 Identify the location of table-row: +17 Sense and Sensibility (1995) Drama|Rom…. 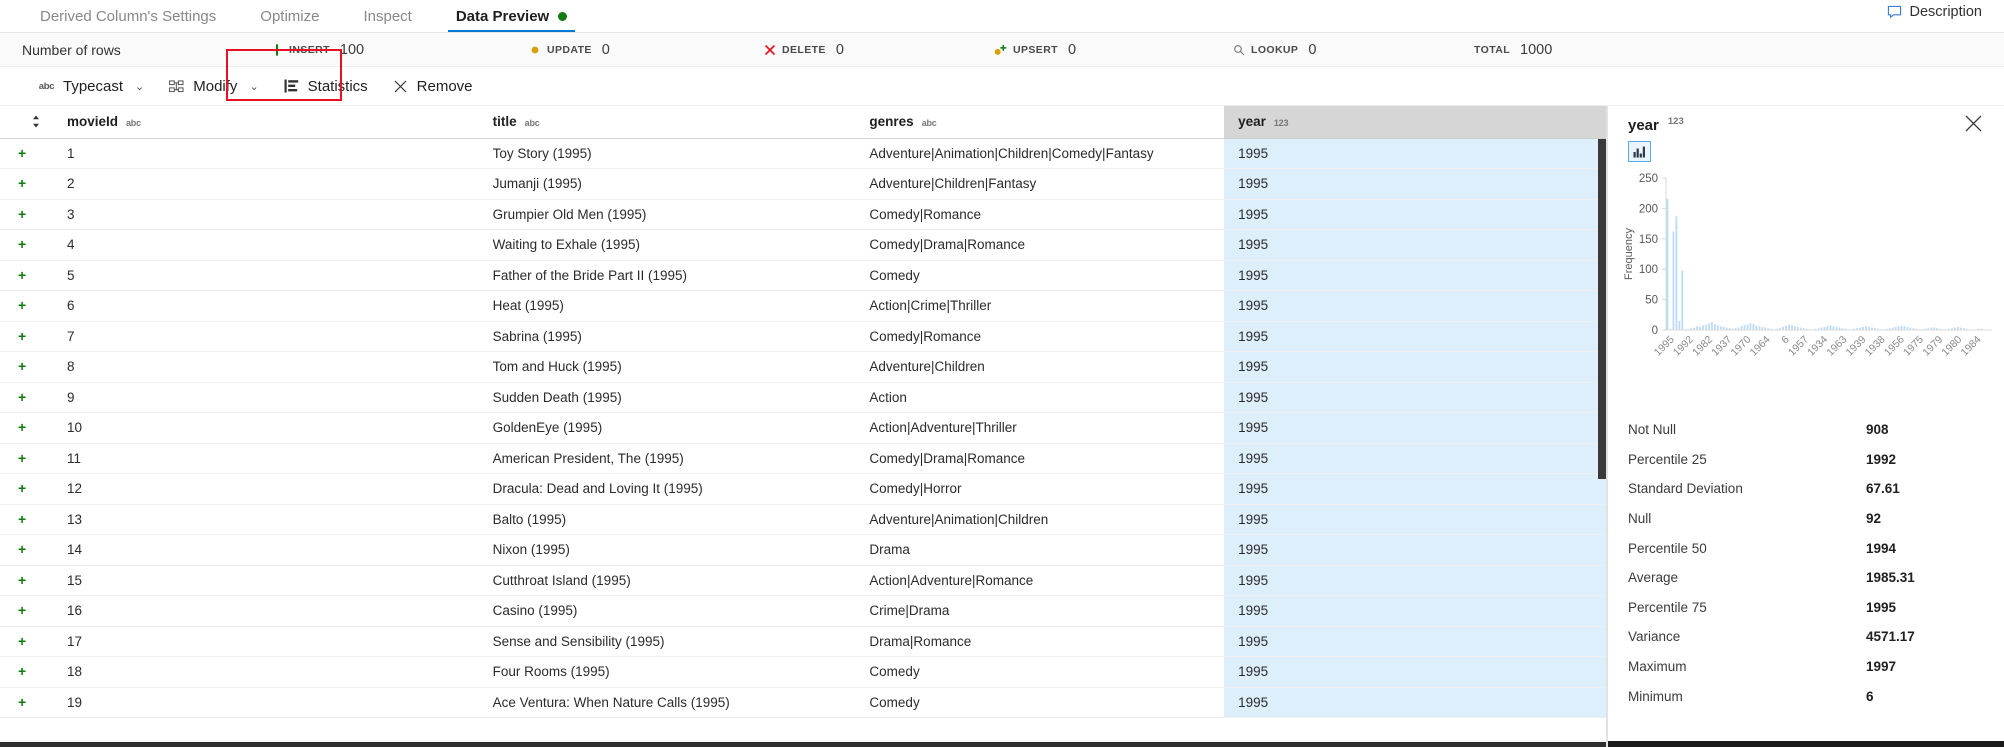
(803, 641).